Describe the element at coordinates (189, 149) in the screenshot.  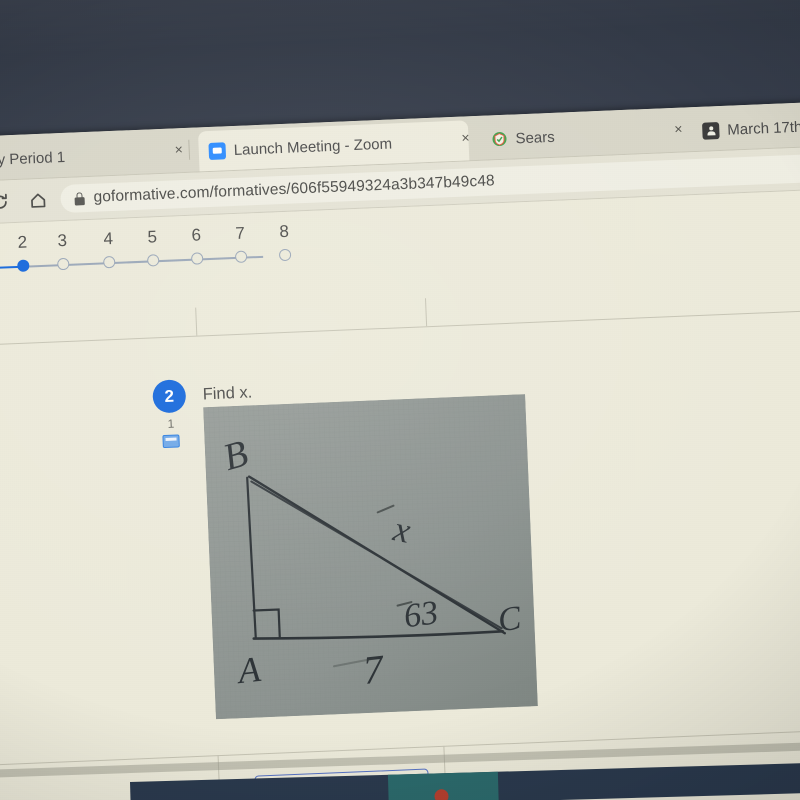
I see `tab-separator` at that location.